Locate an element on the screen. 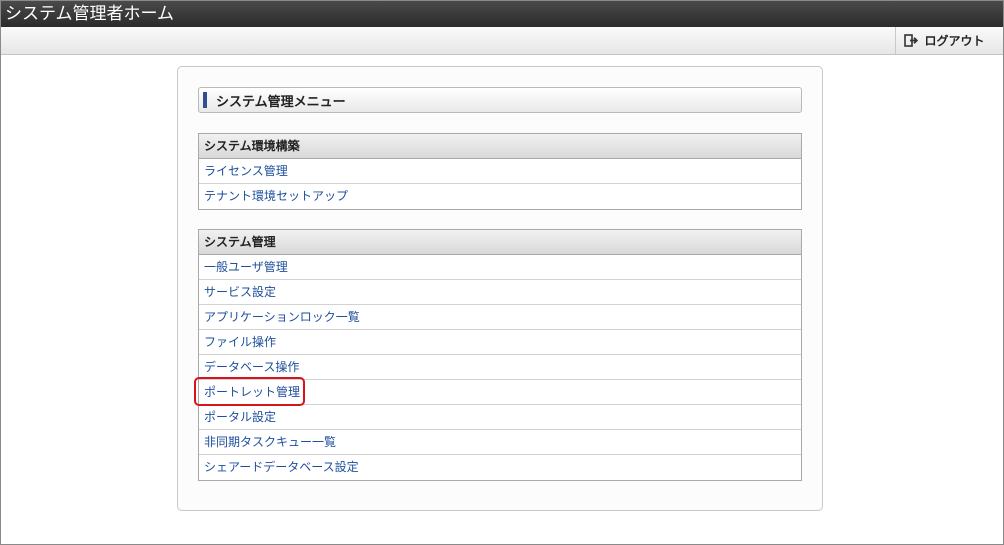 This screenshot has height=545, width=1004. menu-link-async-task-queue: 非同期タスクキュー一覧 is located at coordinates (500, 442).